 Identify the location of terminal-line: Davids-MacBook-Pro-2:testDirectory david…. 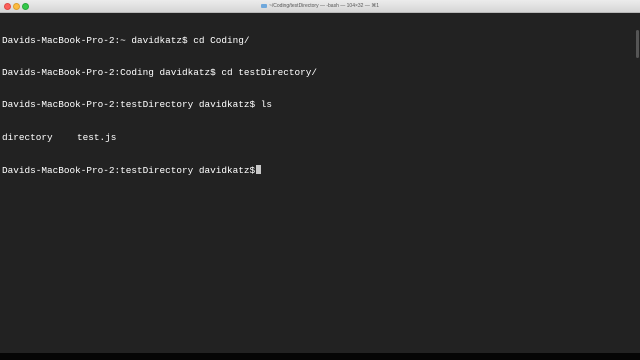
(314, 105).